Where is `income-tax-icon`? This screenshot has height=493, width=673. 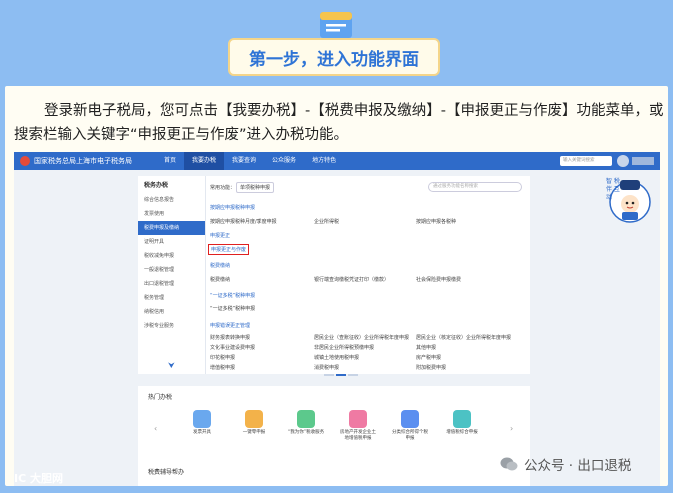 income-tax-icon is located at coordinates (410, 419).